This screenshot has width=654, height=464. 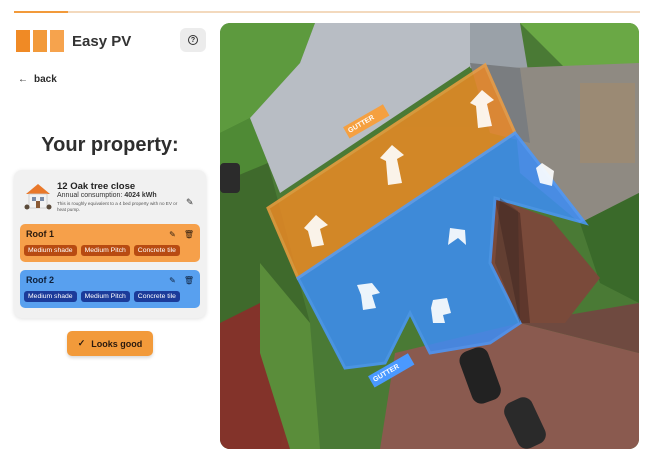 I want to click on question-icon: ?, so click(x=193, y=40).